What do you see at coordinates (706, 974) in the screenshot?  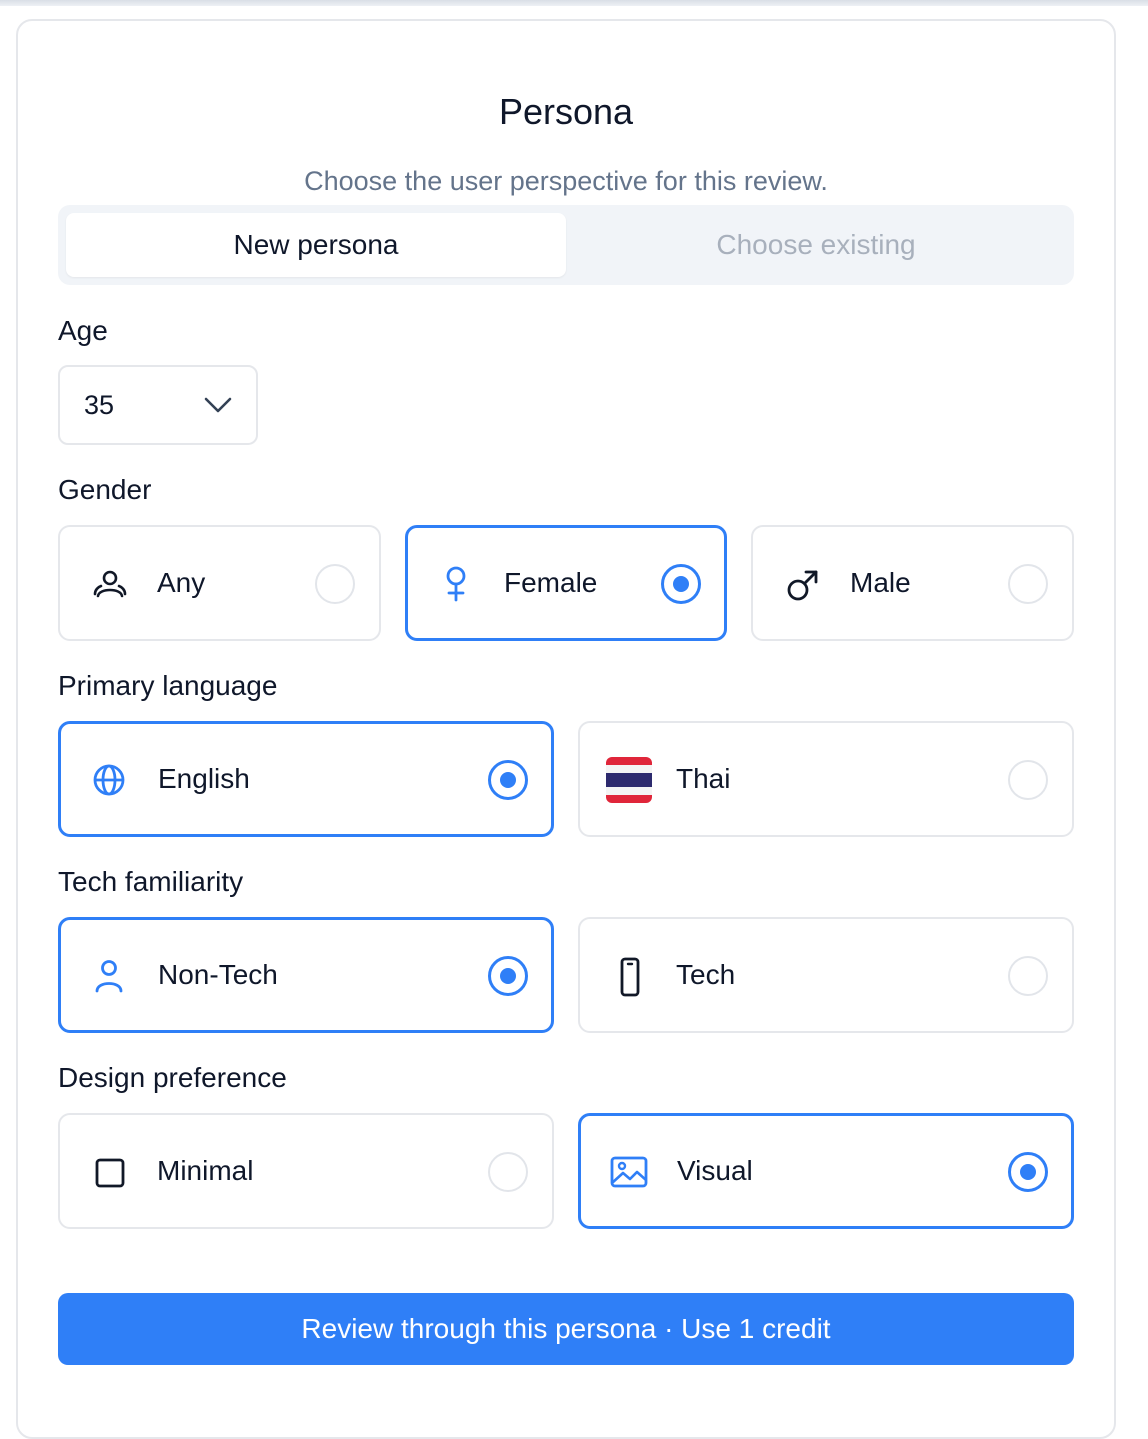 I see `tech-option-label: Tech` at bounding box center [706, 974].